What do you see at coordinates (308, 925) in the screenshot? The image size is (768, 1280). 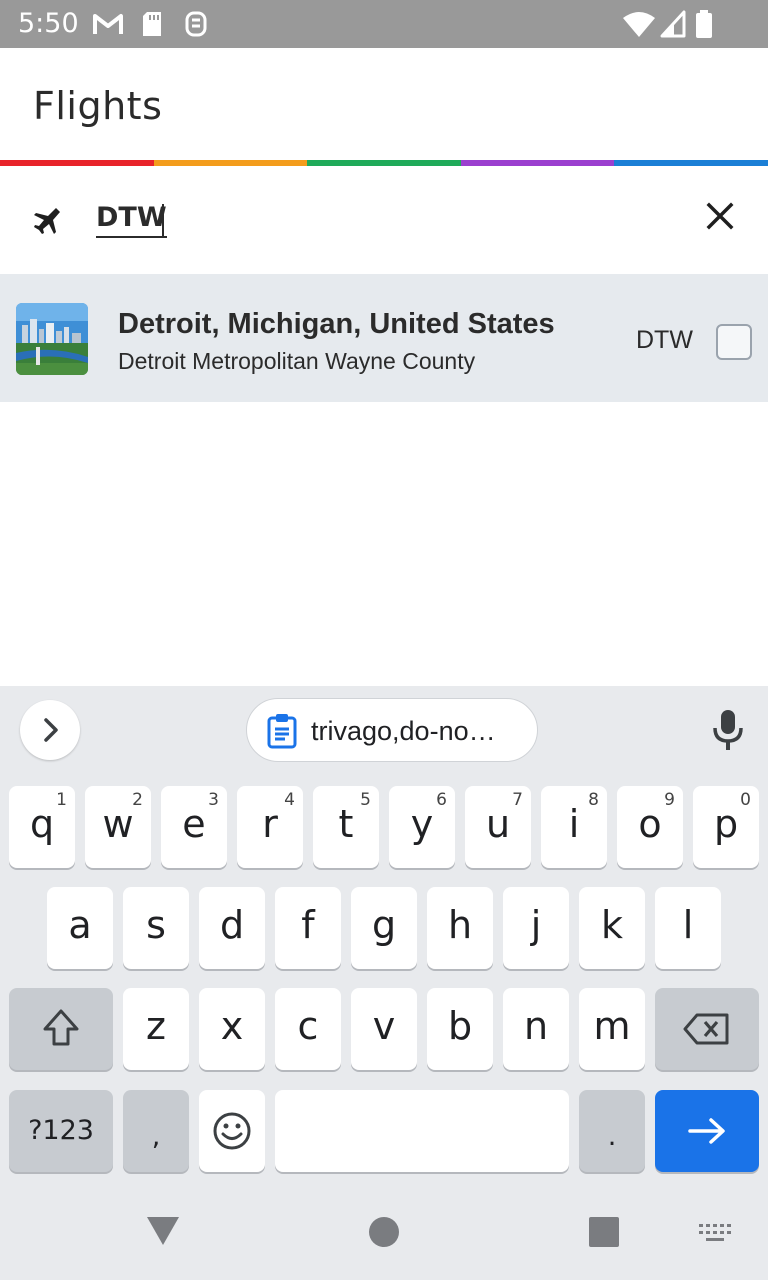 I see `key-label: f` at bounding box center [308, 925].